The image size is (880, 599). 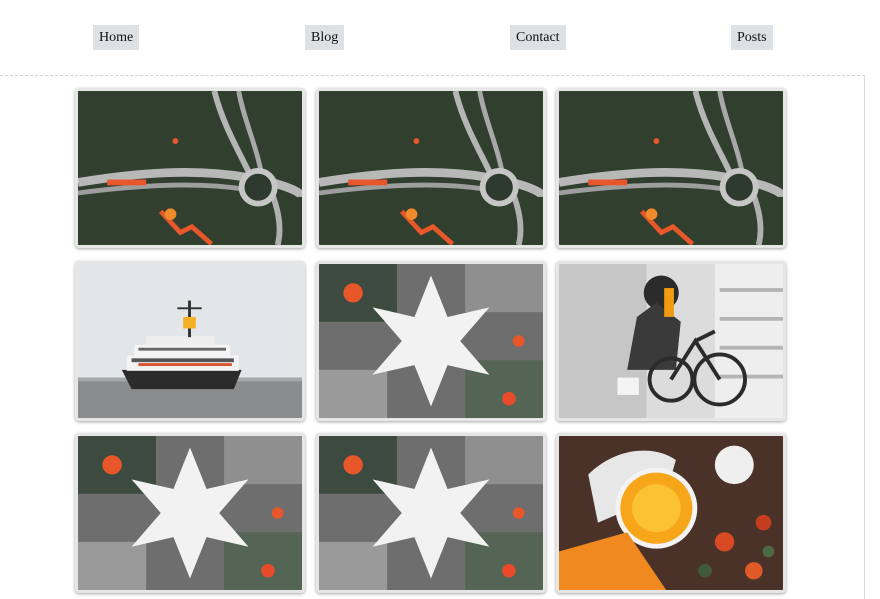 I want to click on nav-contact-link: Contact, so click(x=538, y=37).